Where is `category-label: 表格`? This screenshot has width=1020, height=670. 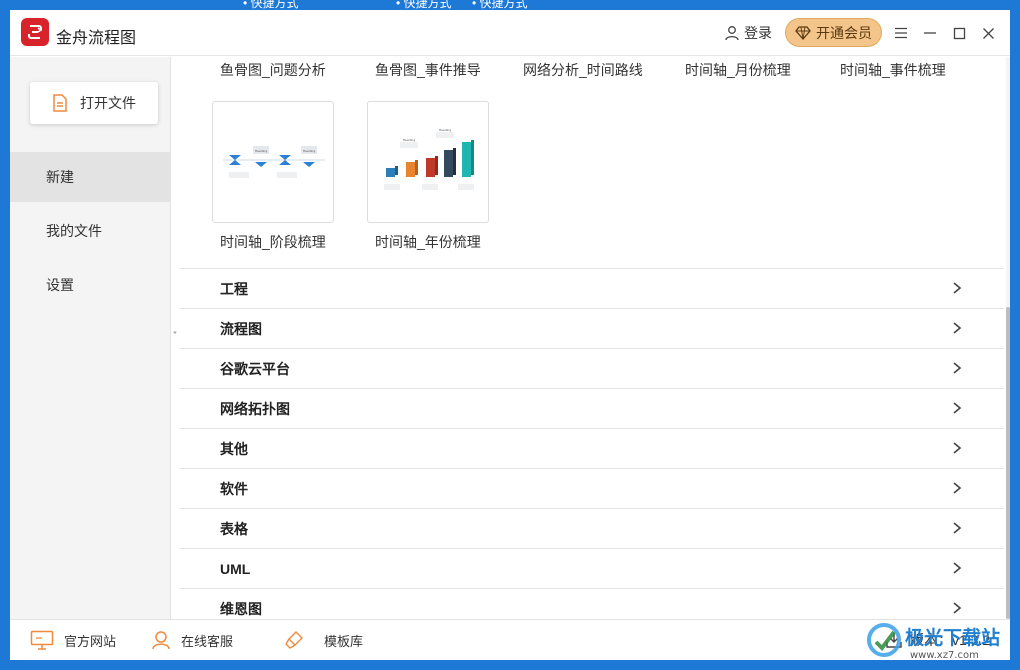
category-label: 表格 is located at coordinates (234, 528).